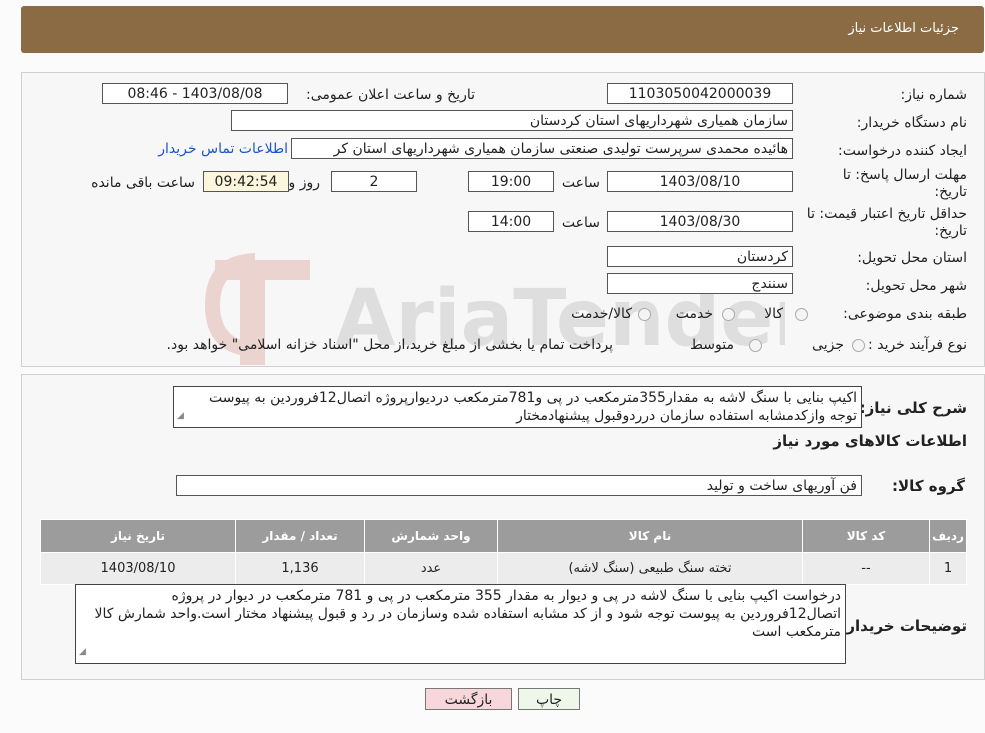  Describe the element at coordinates (580, 223) in the screenshot. I see `validity-time-label: ساعت` at that location.